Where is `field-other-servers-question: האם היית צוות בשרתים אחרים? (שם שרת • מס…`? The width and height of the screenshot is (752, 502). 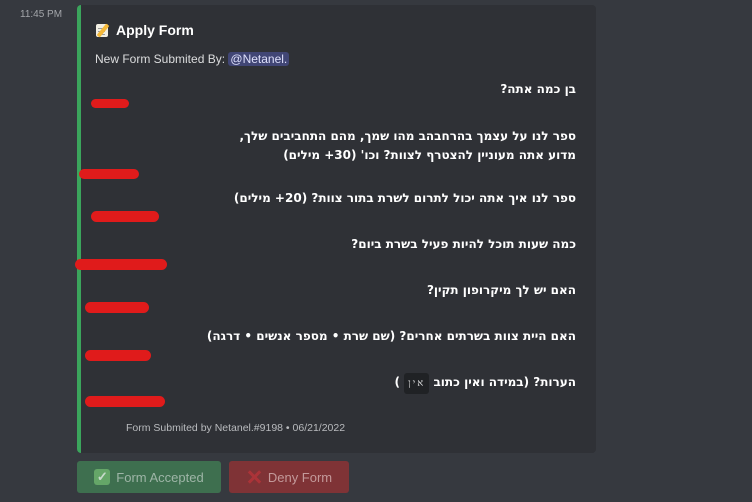
field-other-servers-question: האם היית צוות בשרתים אחרים? (שם שרת • מס… is located at coordinates (391, 336).